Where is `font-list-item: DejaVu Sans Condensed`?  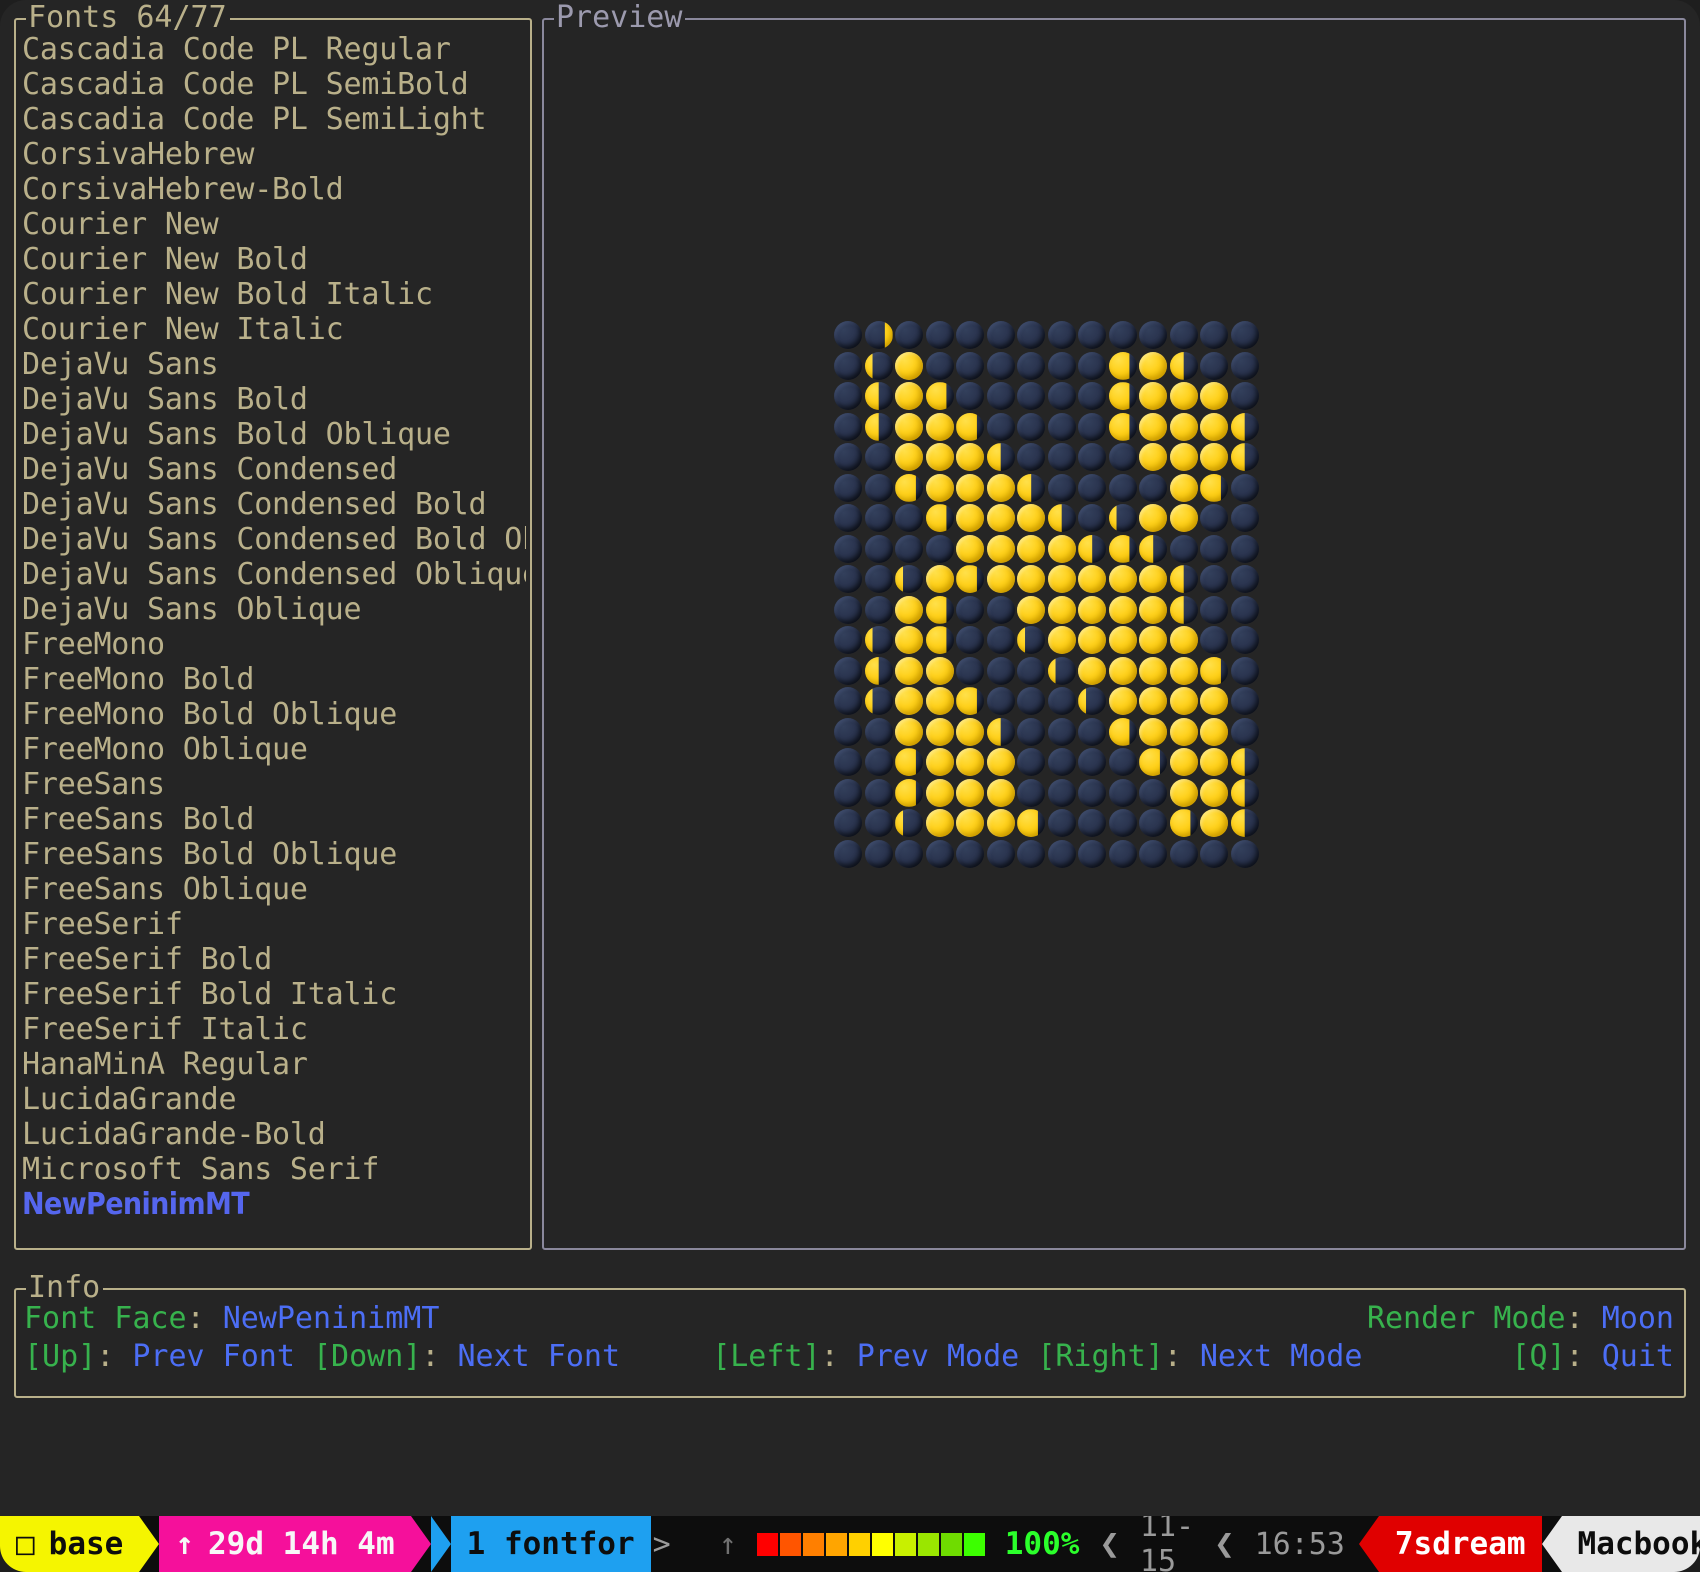 font-list-item: DejaVu Sans Condensed is located at coordinates (274, 469).